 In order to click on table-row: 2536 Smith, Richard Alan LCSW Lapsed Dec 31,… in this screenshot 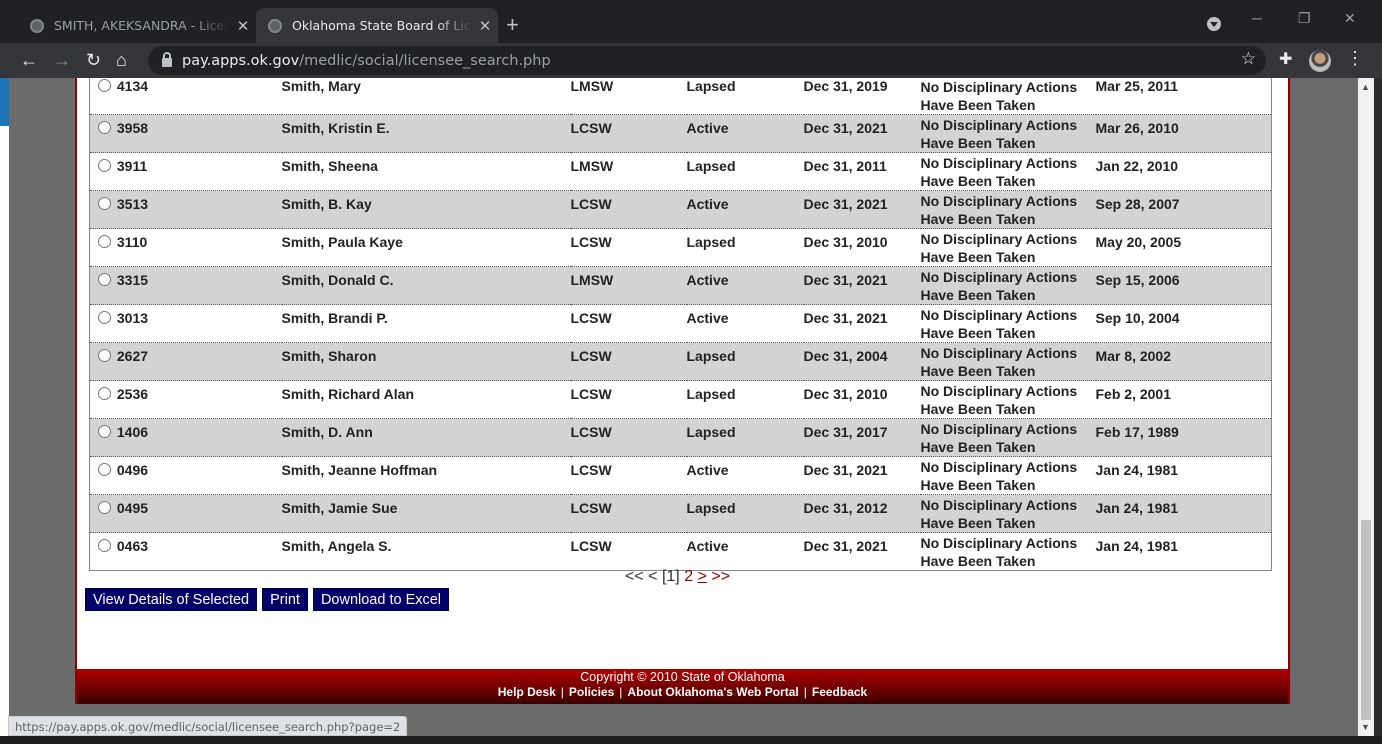, I will do `click(680, 399)`.